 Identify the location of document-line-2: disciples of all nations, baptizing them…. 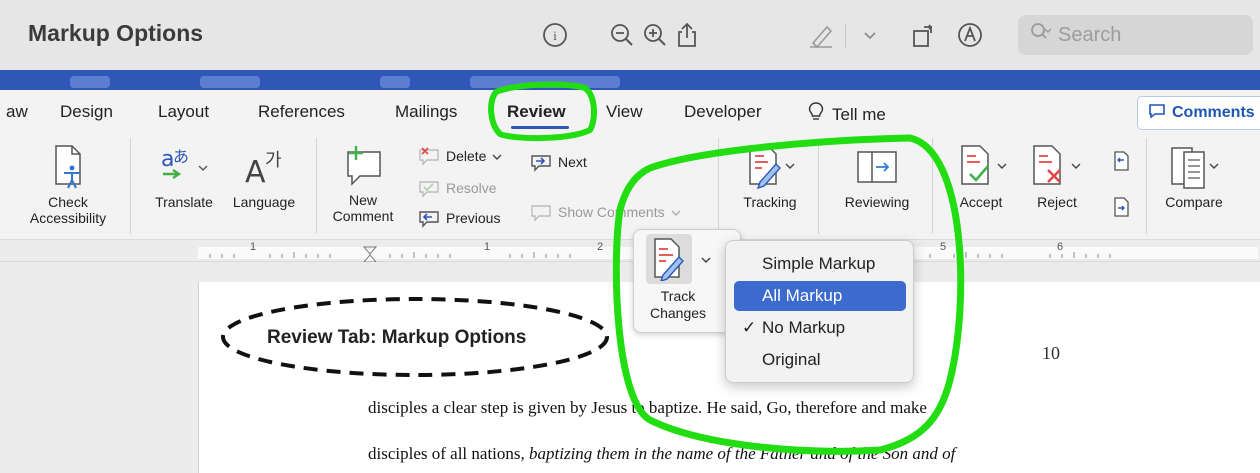
(661, 454).